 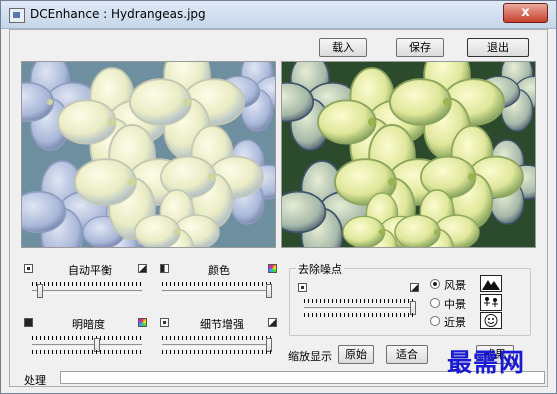 What do you see at coordinates (435, 303) in the screenshot?
I see `radio-midrange` at bounding box center [435, 303].